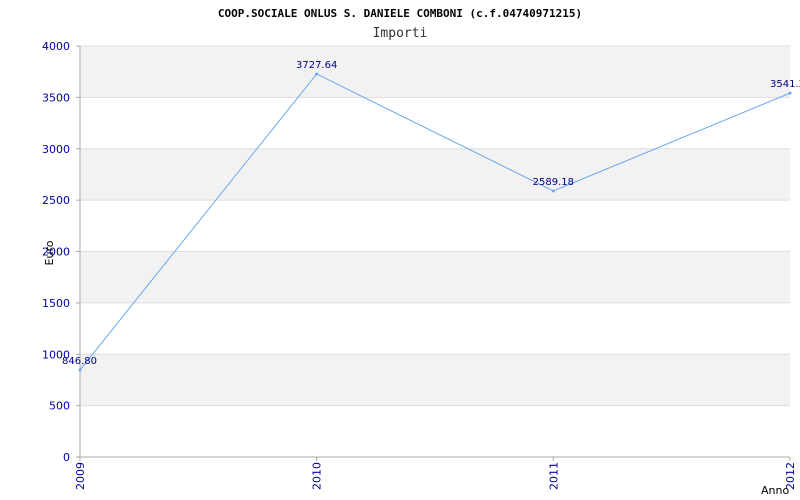 This screenshot has width=800, height=500. I want to click on y-tick-label: 1500, so click(56, 303).